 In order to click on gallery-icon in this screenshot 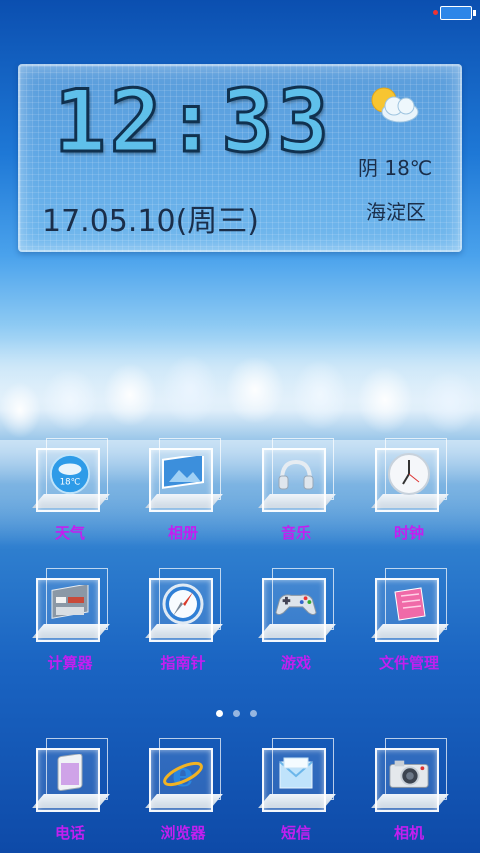, I will do `click(183, 474)`.